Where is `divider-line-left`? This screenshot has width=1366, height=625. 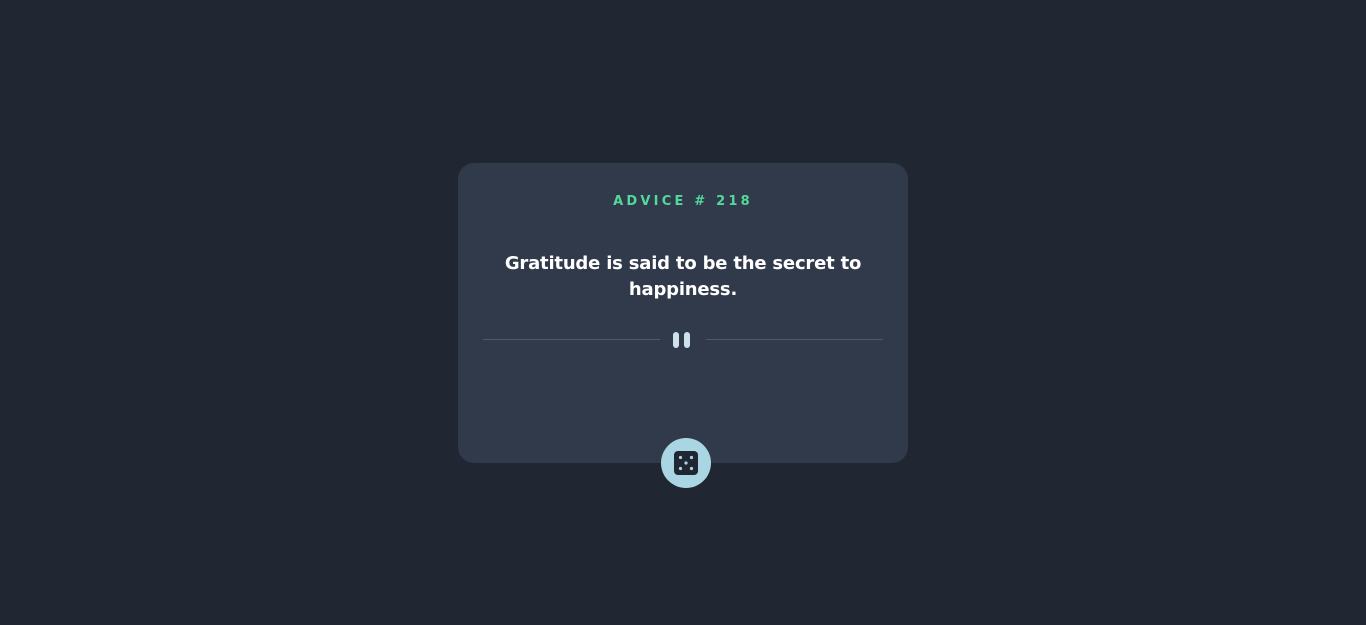
divider-line-left is located at coordinates (571, 339).